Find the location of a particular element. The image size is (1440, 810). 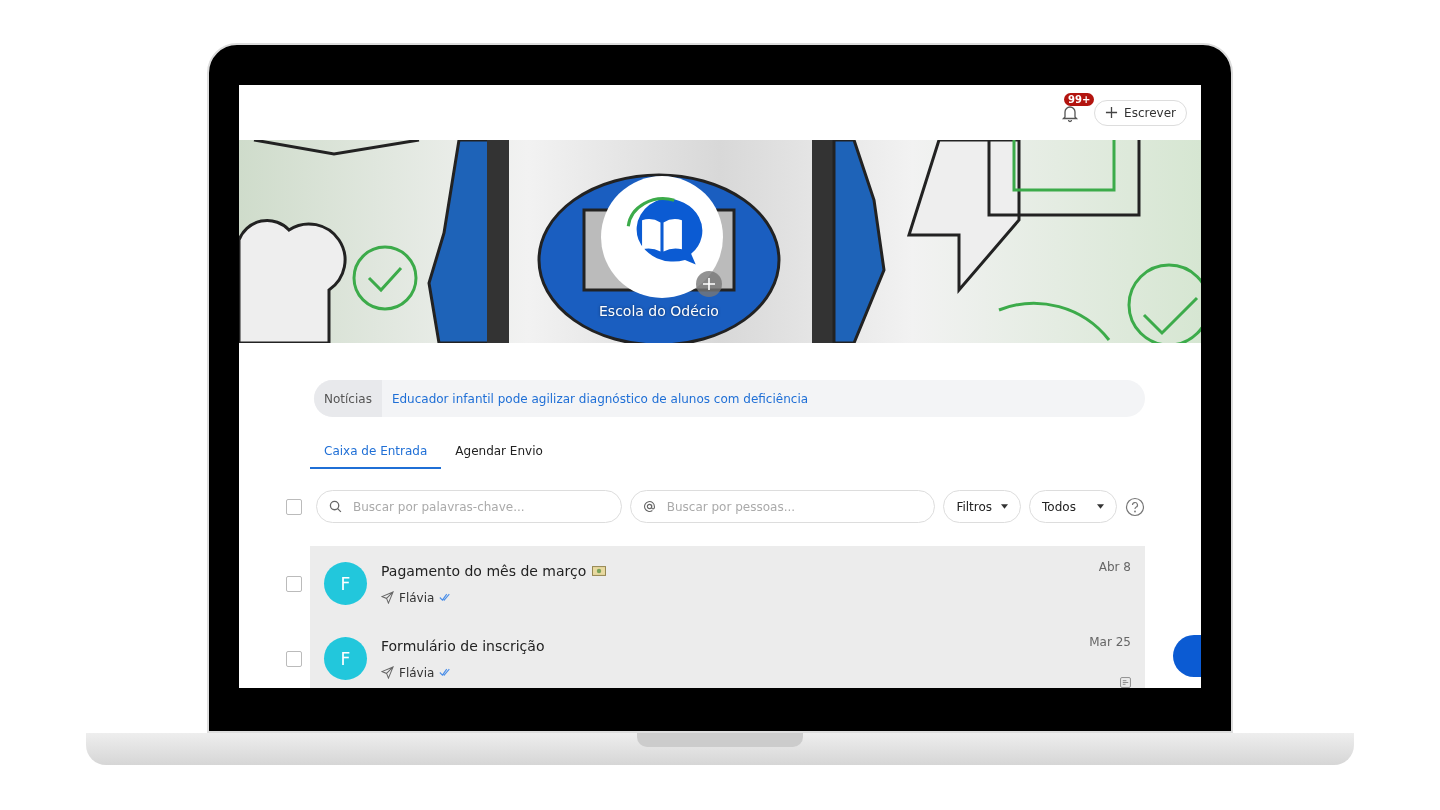

school-name: Escola do Odécio is located at coordinates (659, 311).